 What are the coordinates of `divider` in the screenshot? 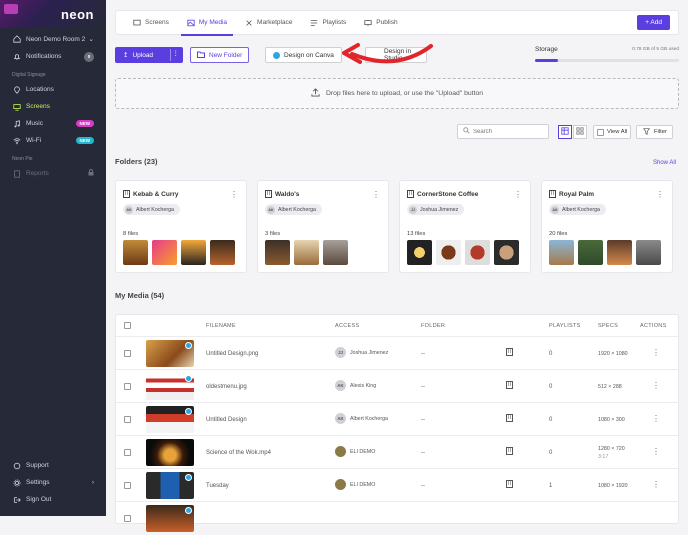 It's located at (170, 55).